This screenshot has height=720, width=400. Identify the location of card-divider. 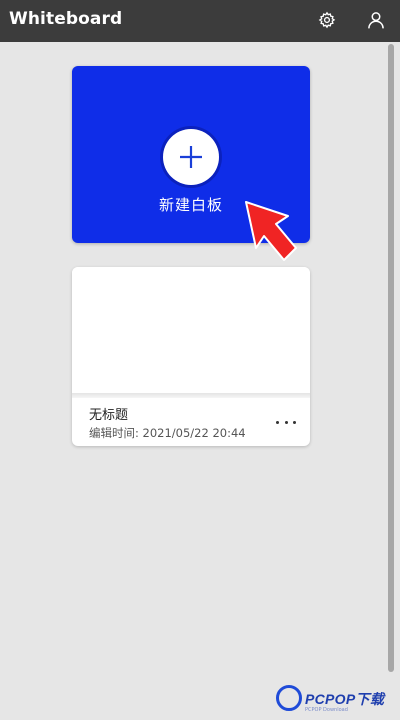
(191, 395).